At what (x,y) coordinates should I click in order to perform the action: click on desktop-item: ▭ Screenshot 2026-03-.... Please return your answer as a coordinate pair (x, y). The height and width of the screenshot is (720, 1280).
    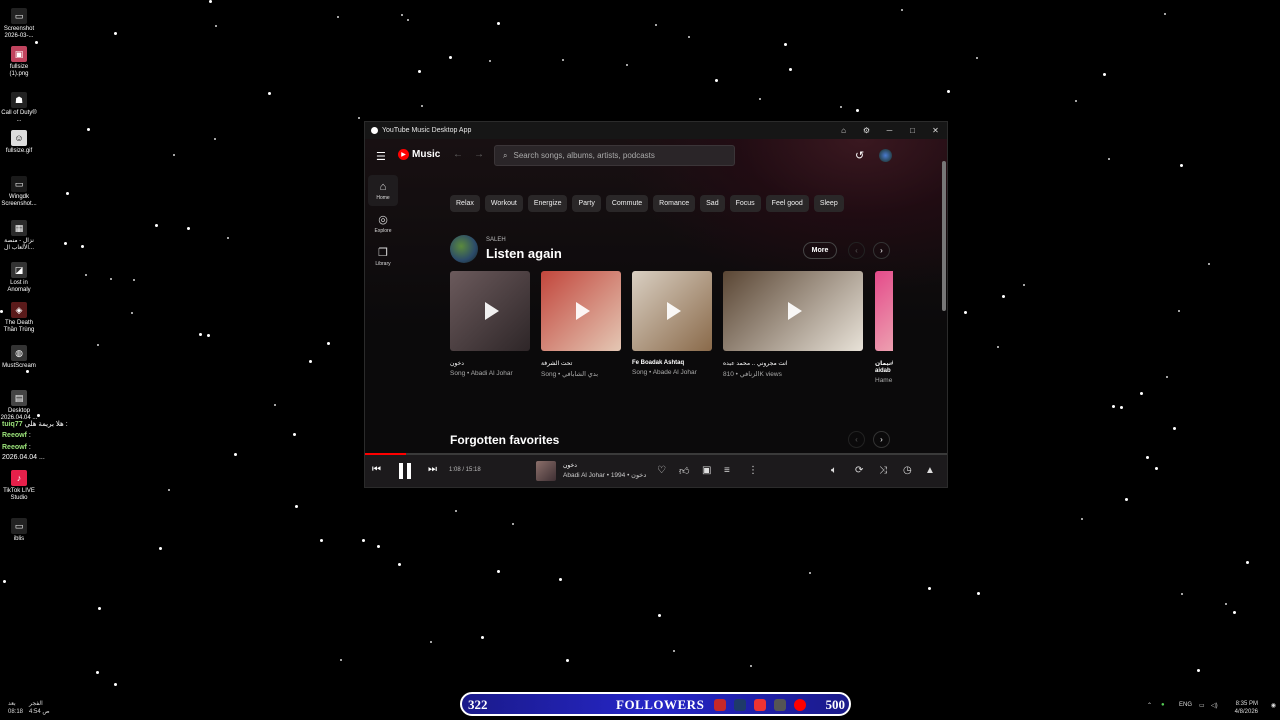
    Looking at the image, I should click on (19, 24).